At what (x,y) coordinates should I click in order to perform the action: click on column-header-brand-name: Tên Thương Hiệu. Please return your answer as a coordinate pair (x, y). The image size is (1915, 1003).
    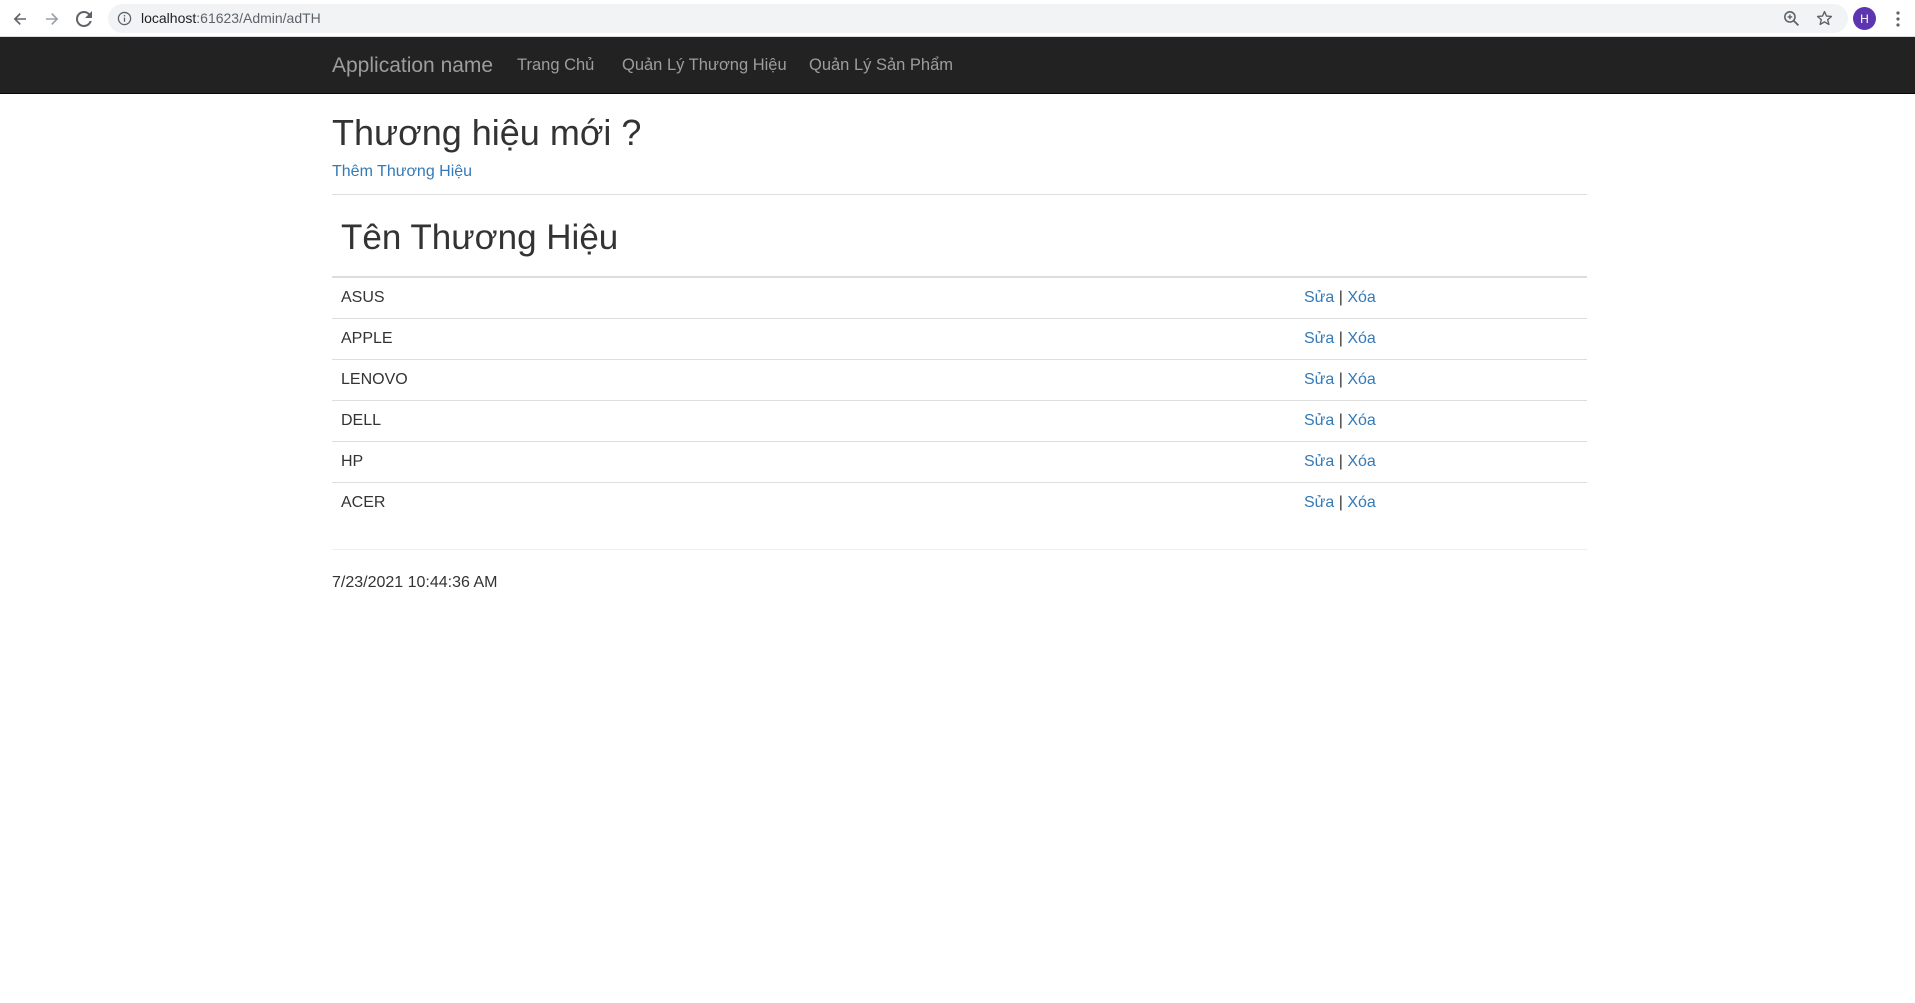
    Looking at the image, I should click on (813, 241).